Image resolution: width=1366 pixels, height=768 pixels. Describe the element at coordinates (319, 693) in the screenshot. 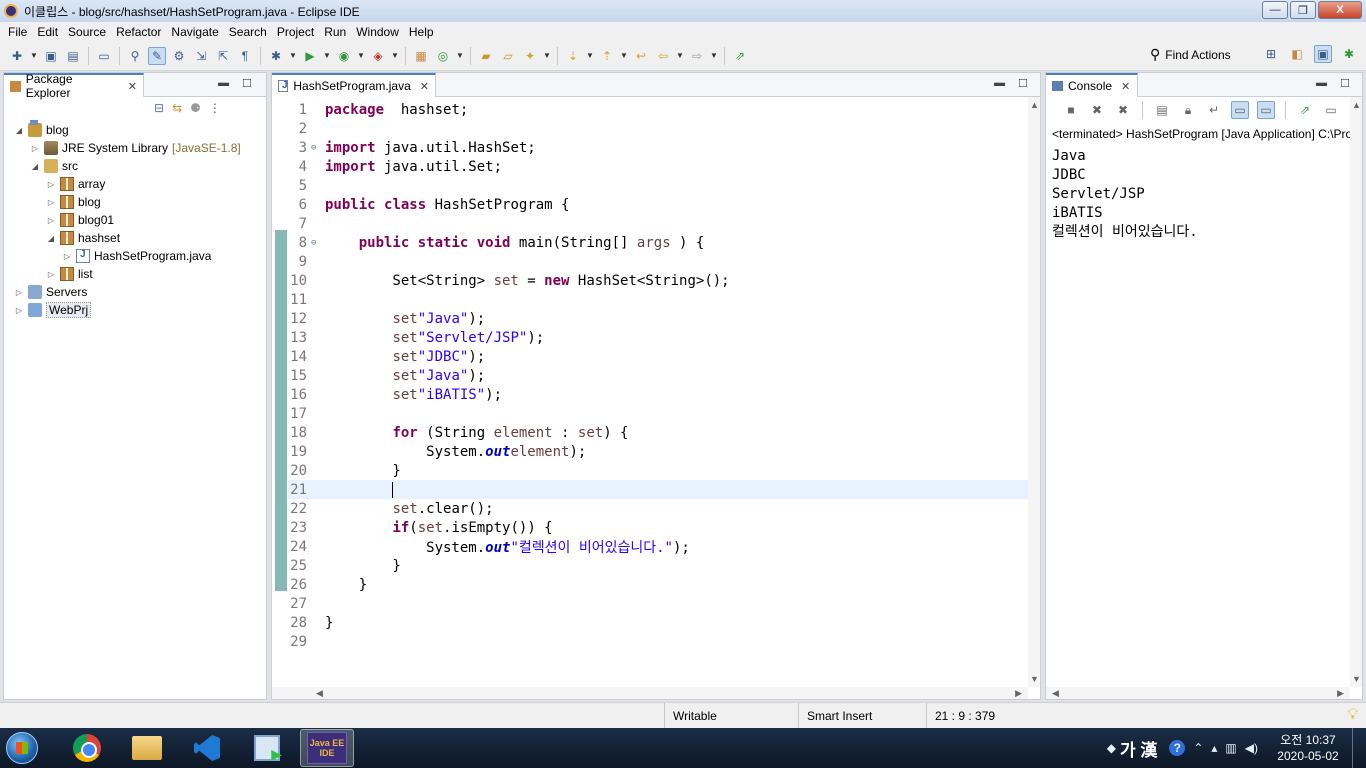

I see `scroll-left-icon: ◀` at that location.